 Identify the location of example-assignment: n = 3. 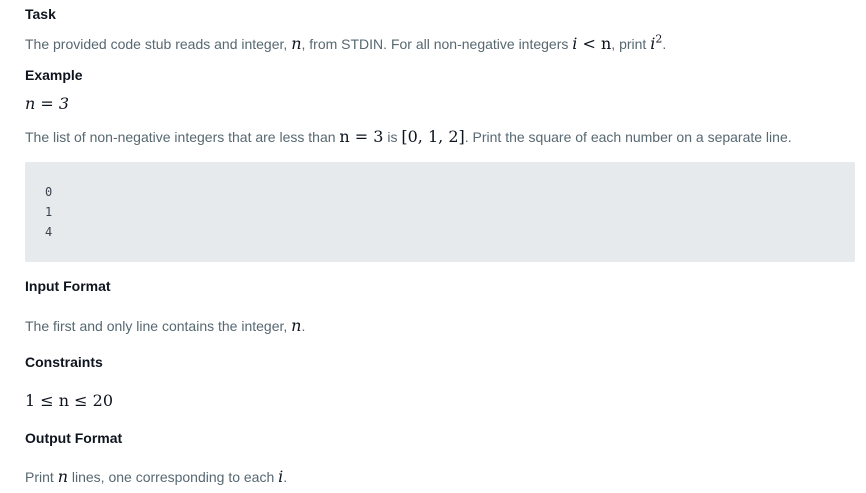
(47, 103).